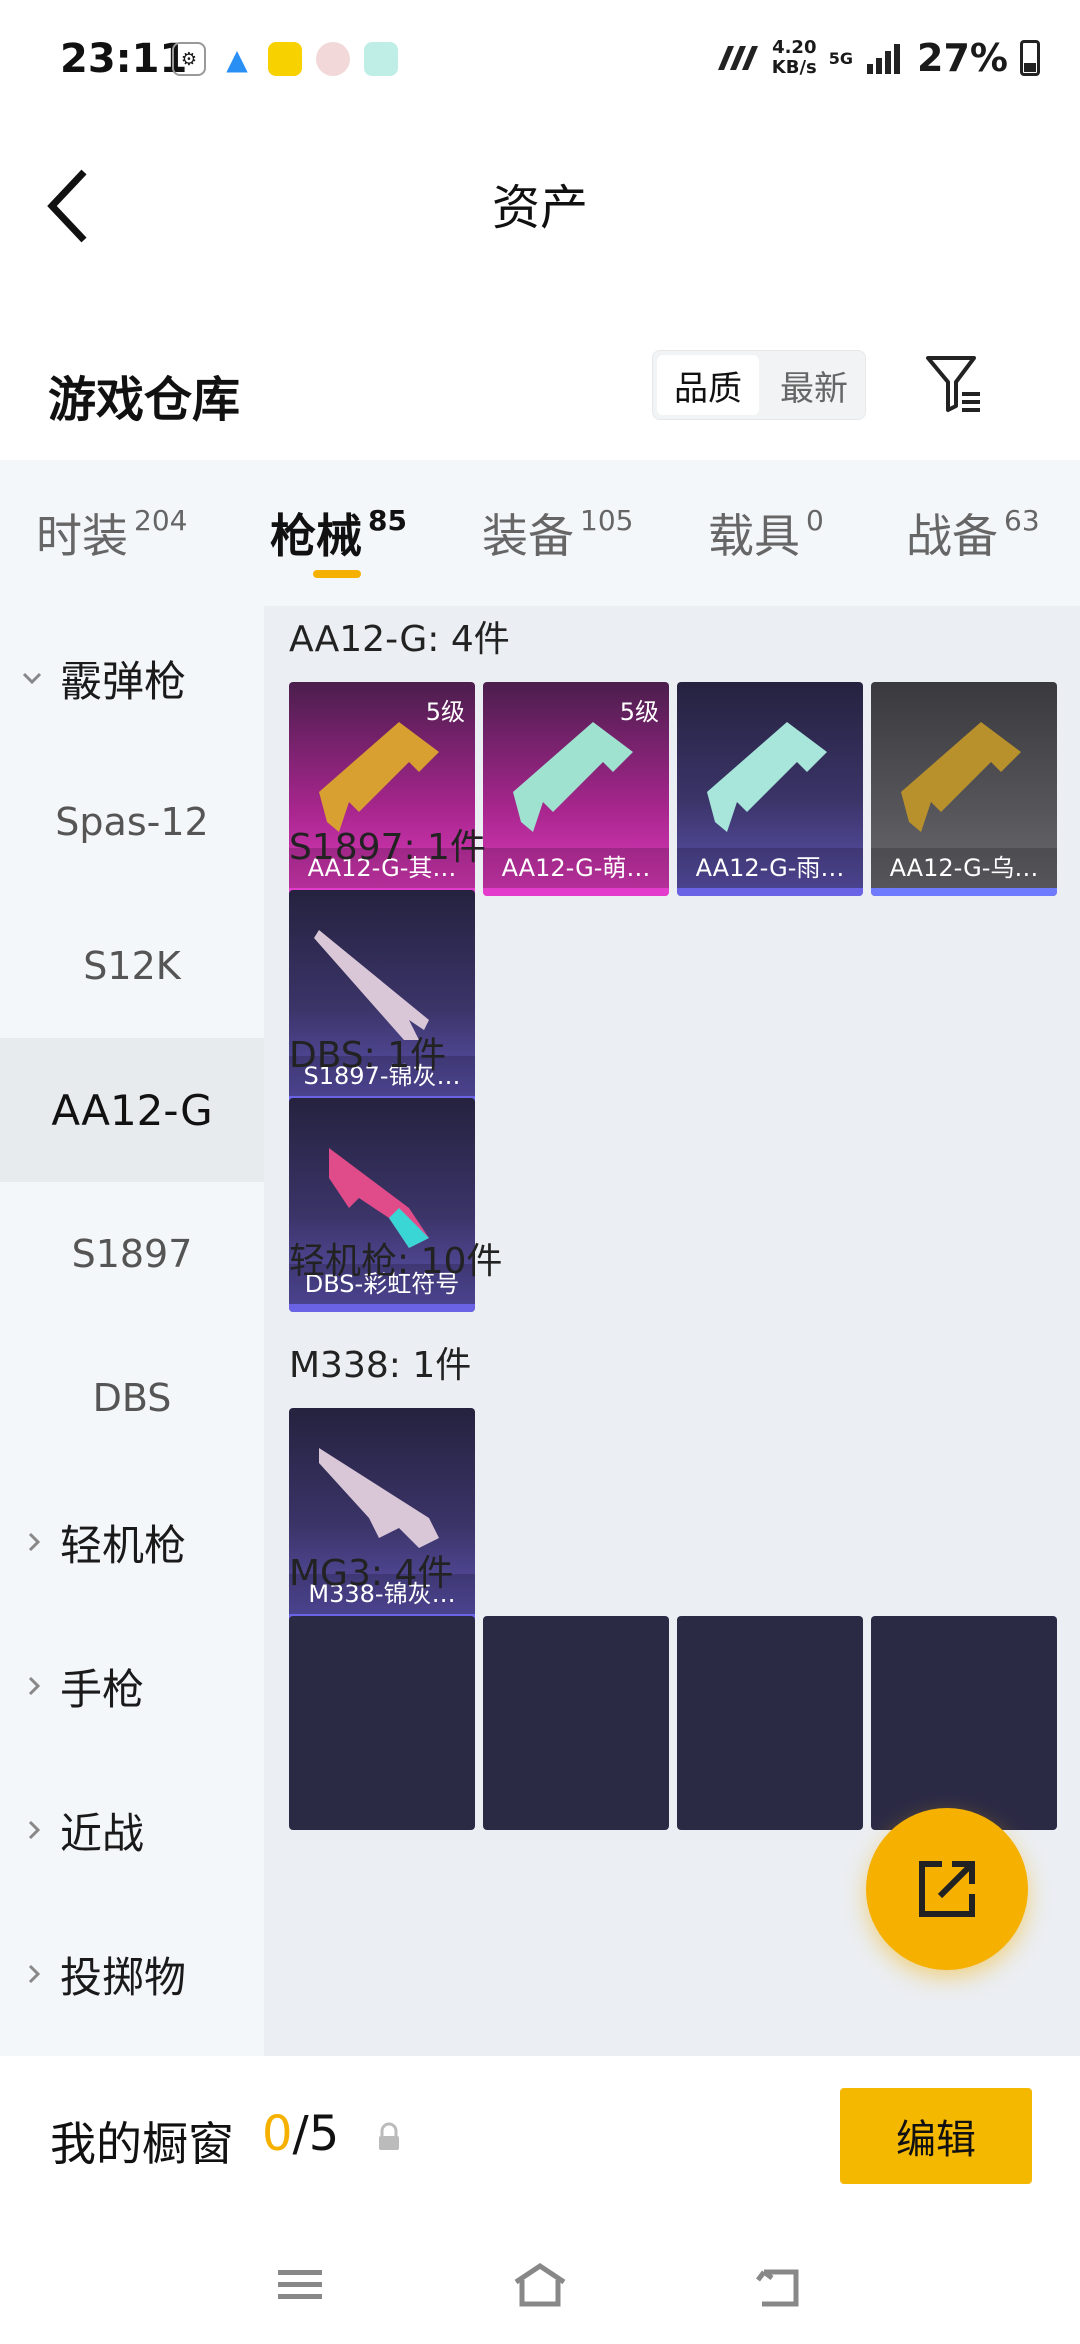 The image size is (1080, 2344). I want to click on active-tab-indicator, so click(337, 574).